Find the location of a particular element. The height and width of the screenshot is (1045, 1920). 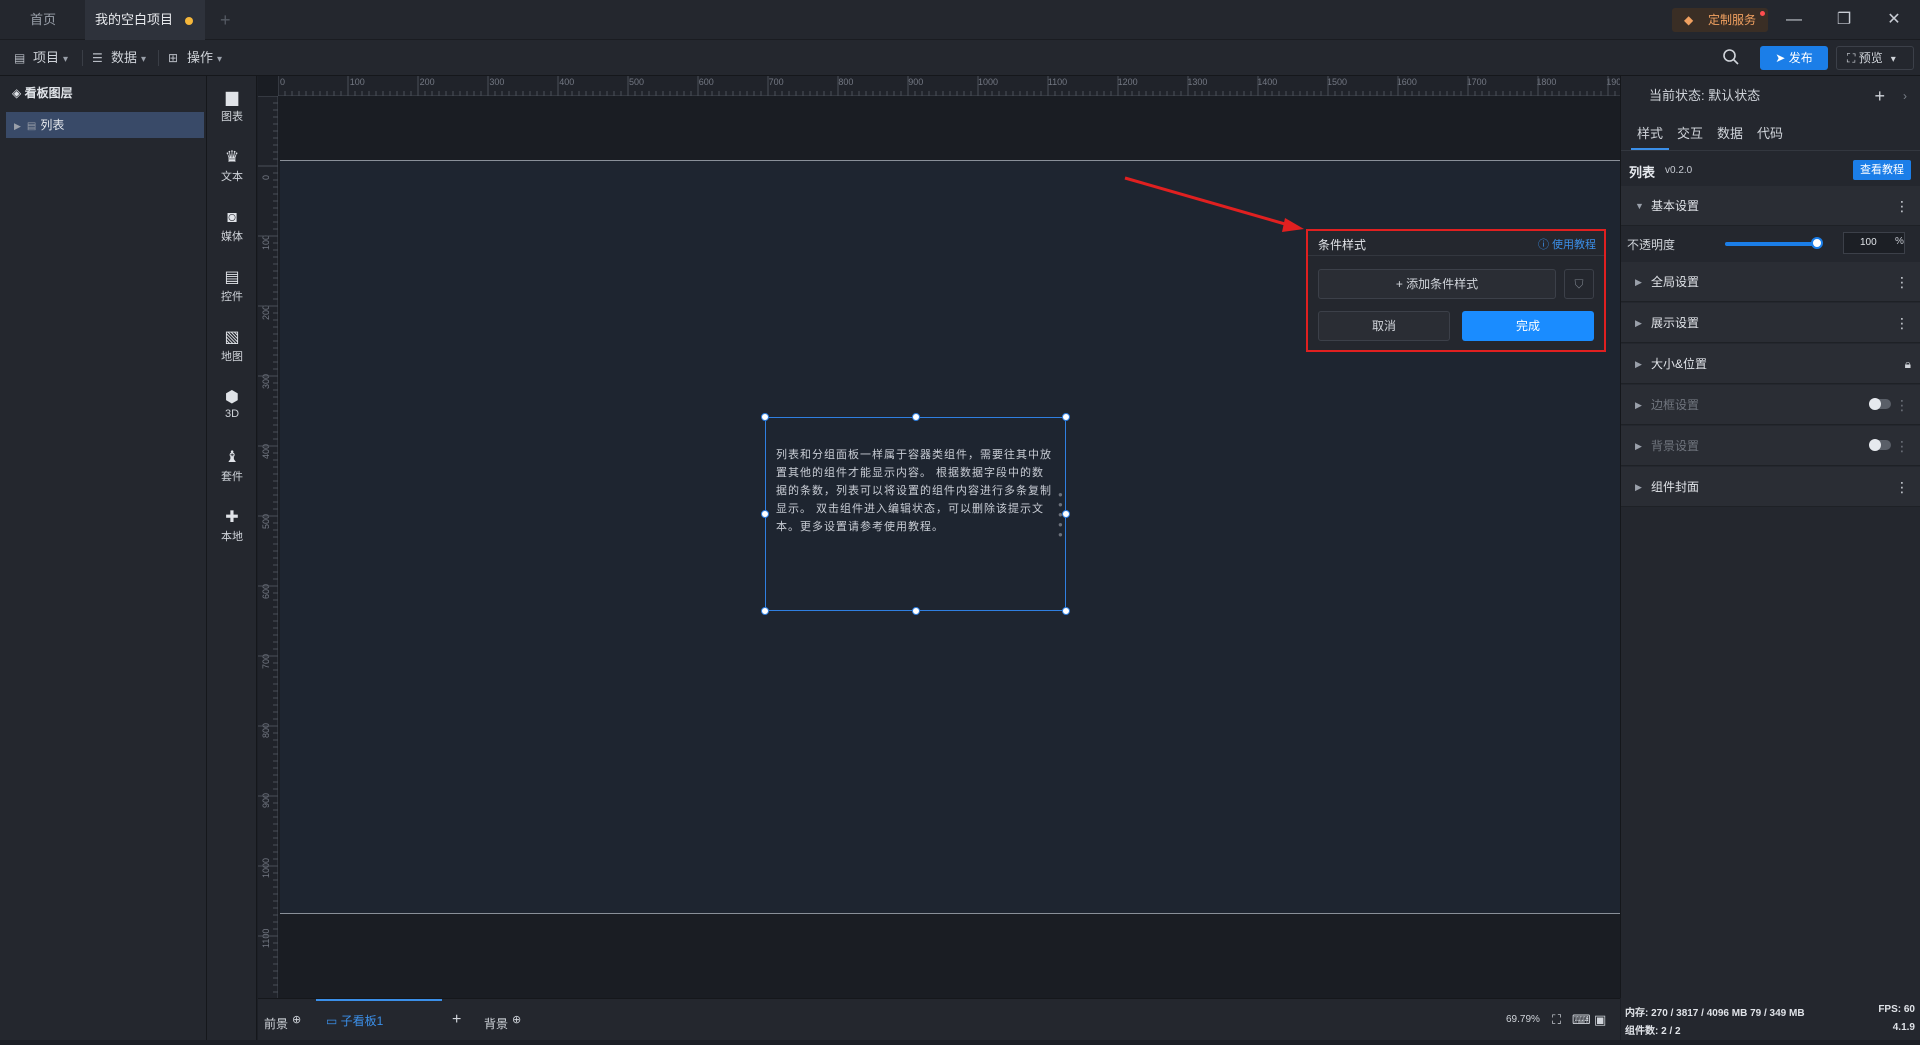

section-basic: ▼ 基本设置 ⋮ is located at coordinates (1770, 206).